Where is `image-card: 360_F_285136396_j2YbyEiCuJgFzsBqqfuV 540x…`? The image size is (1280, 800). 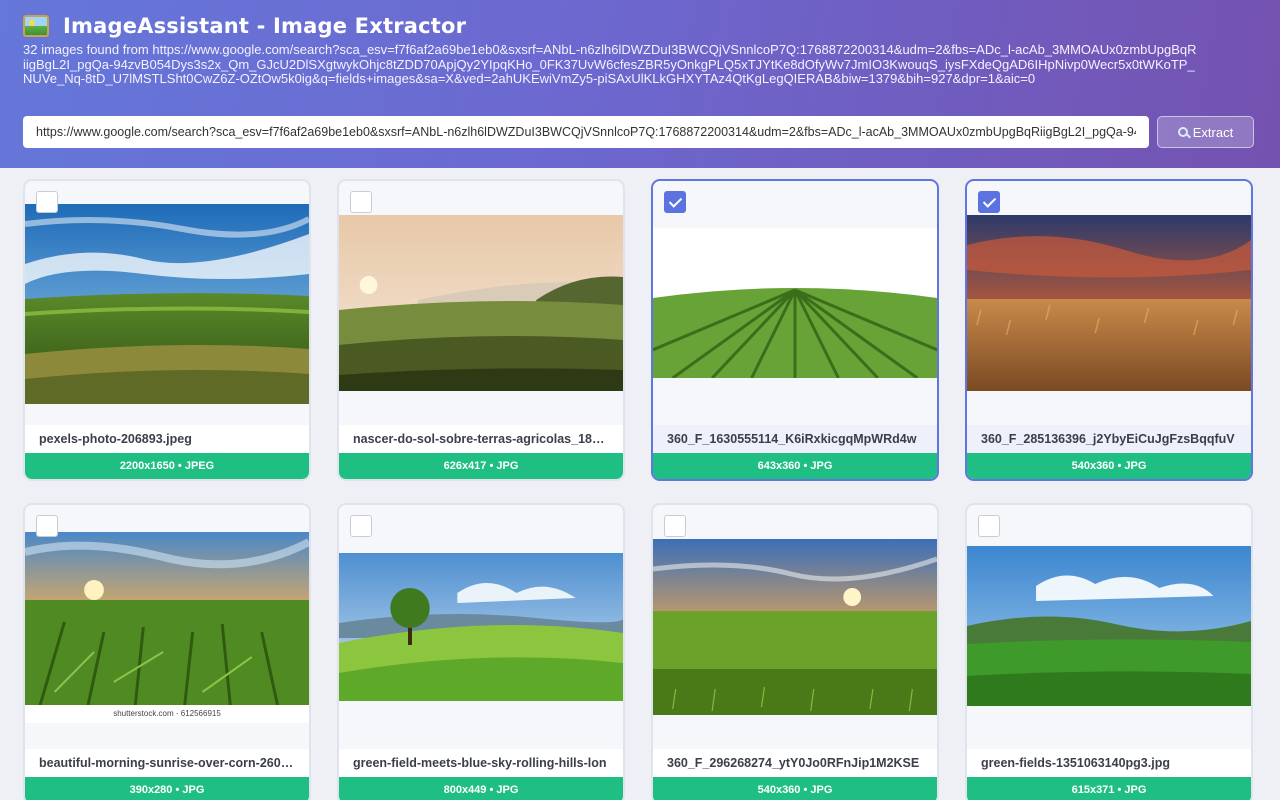
image-card: 360_F_285136396_j2YbyEiCuJgFzsBqqfuV 540x… is located at coordinates (1109, 330).